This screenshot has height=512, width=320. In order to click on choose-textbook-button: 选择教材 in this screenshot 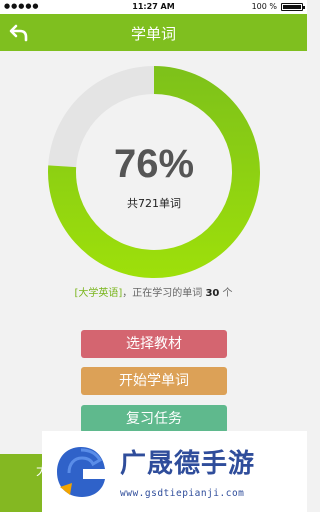, I will do `click(154, 344)`.